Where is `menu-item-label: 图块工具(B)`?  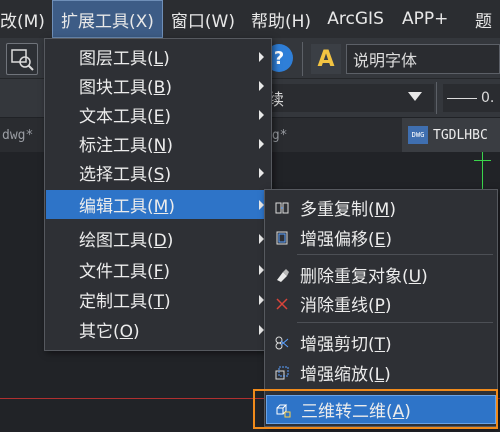
menu-item-label: 图块工具(B) is located at coordinates (125, 88).